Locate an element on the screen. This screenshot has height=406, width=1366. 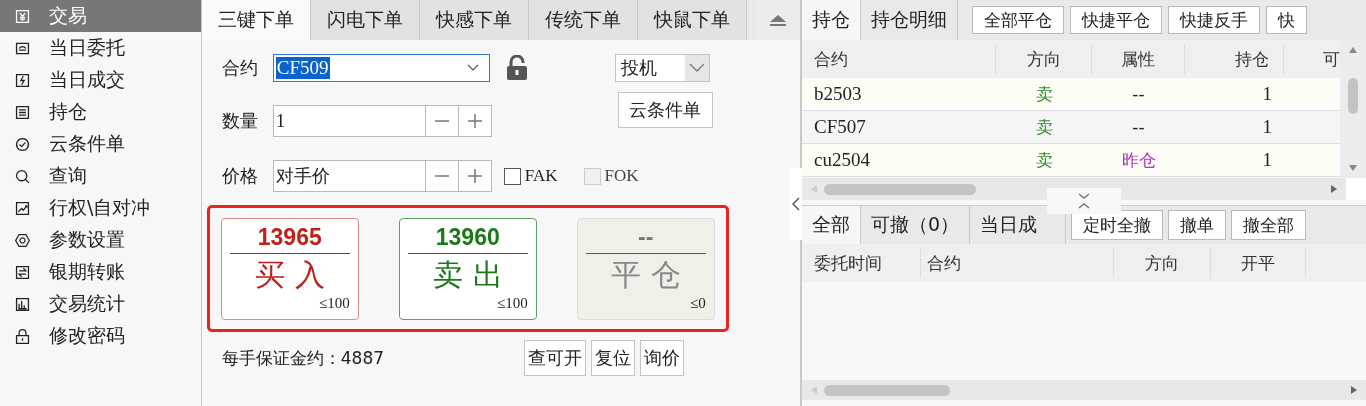
toolbar-button: 快 is located at coordinates (1286, 20).